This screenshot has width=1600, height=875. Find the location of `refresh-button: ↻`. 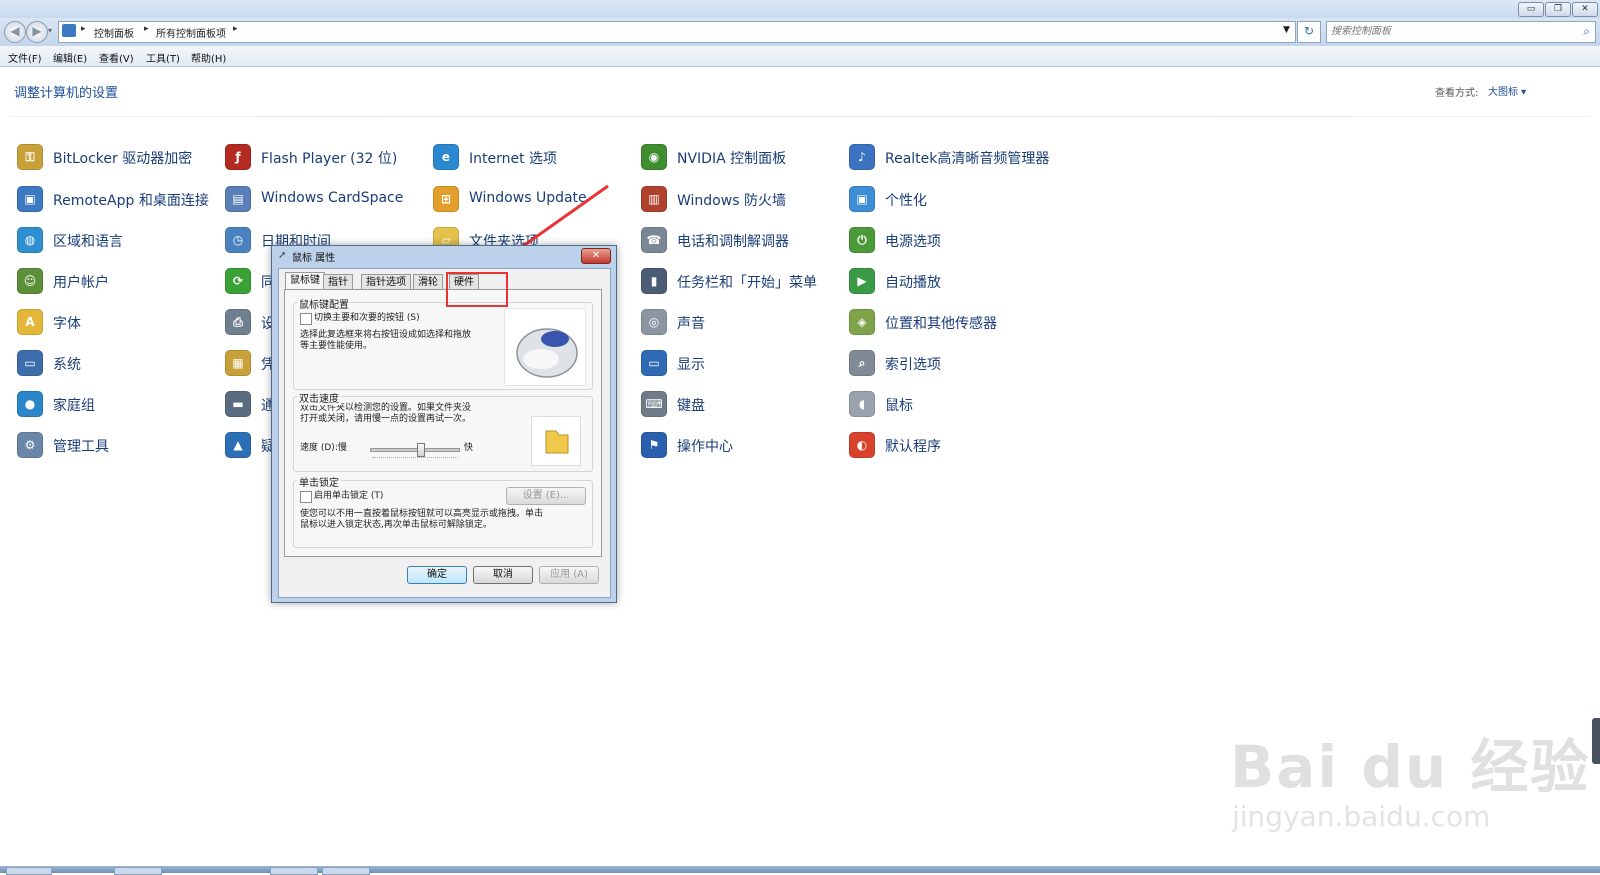

refresh-button: ↻ is located at coordinates (1309, 32).